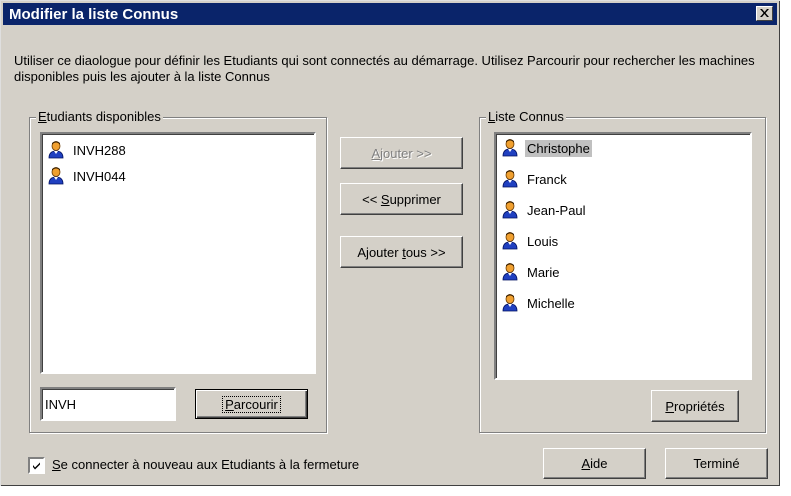 The width and height of the screenshot is (791, 496). I want to click on properties-button-label: Propriétés, so click(695, 406).